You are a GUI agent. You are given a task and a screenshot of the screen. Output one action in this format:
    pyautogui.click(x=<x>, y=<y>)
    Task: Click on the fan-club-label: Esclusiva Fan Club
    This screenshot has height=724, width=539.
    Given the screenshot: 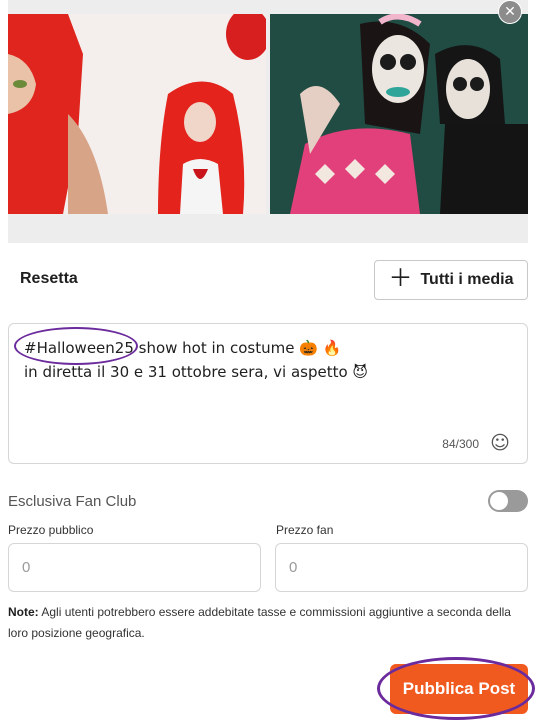 What is the action you would take?
    pyautogui.click(x=72, y=501)
    